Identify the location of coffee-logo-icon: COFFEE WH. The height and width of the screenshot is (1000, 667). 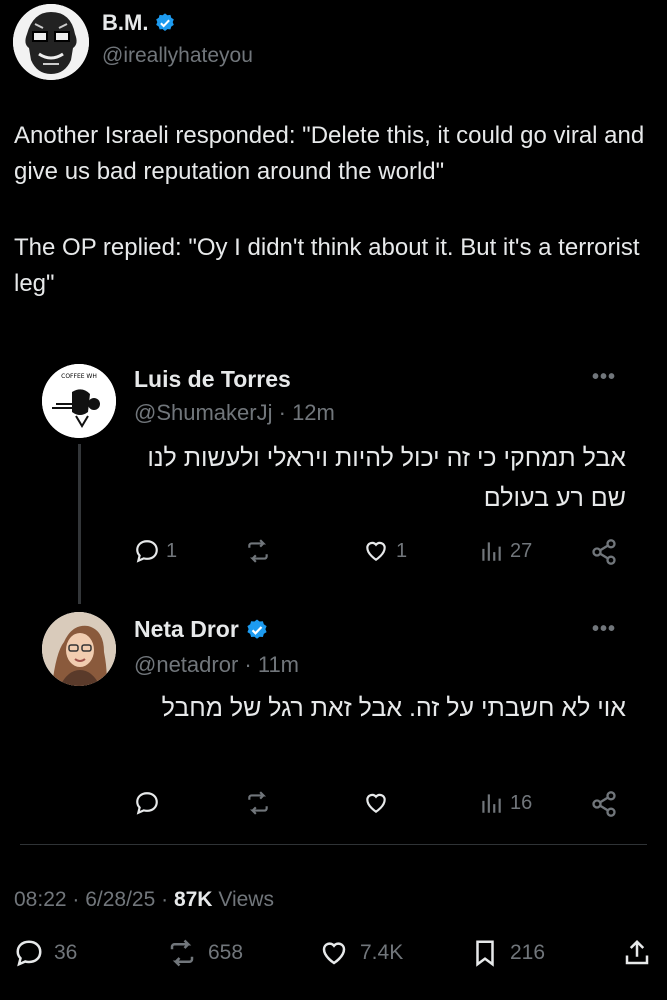
(79, 401).